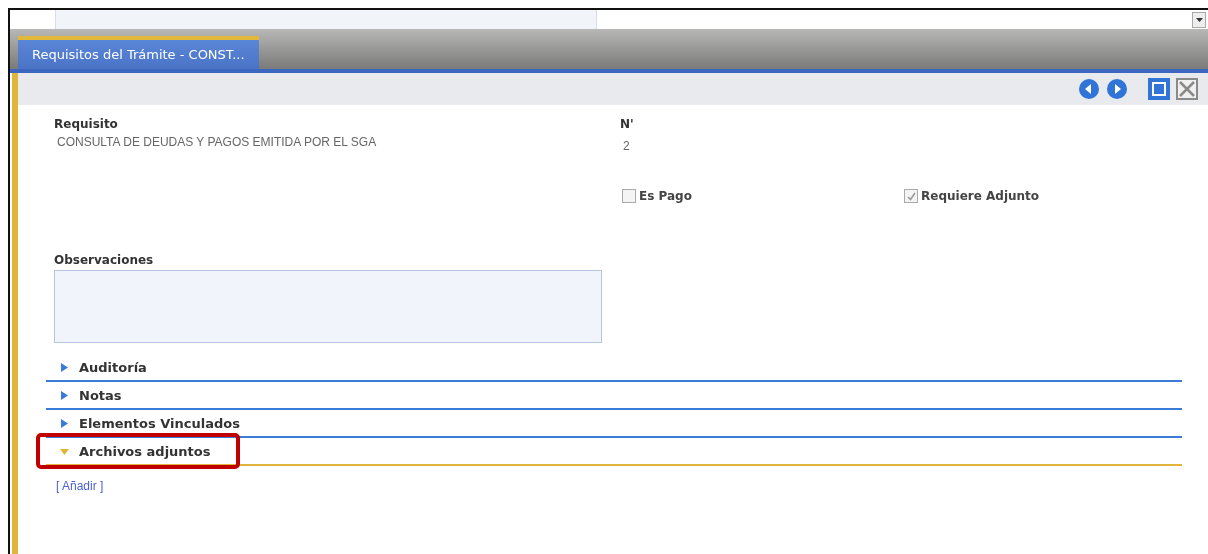  Describe the element at coordinates (80, 486) in the screenshot. I see `add-link: [ Añadir ]` at that location.